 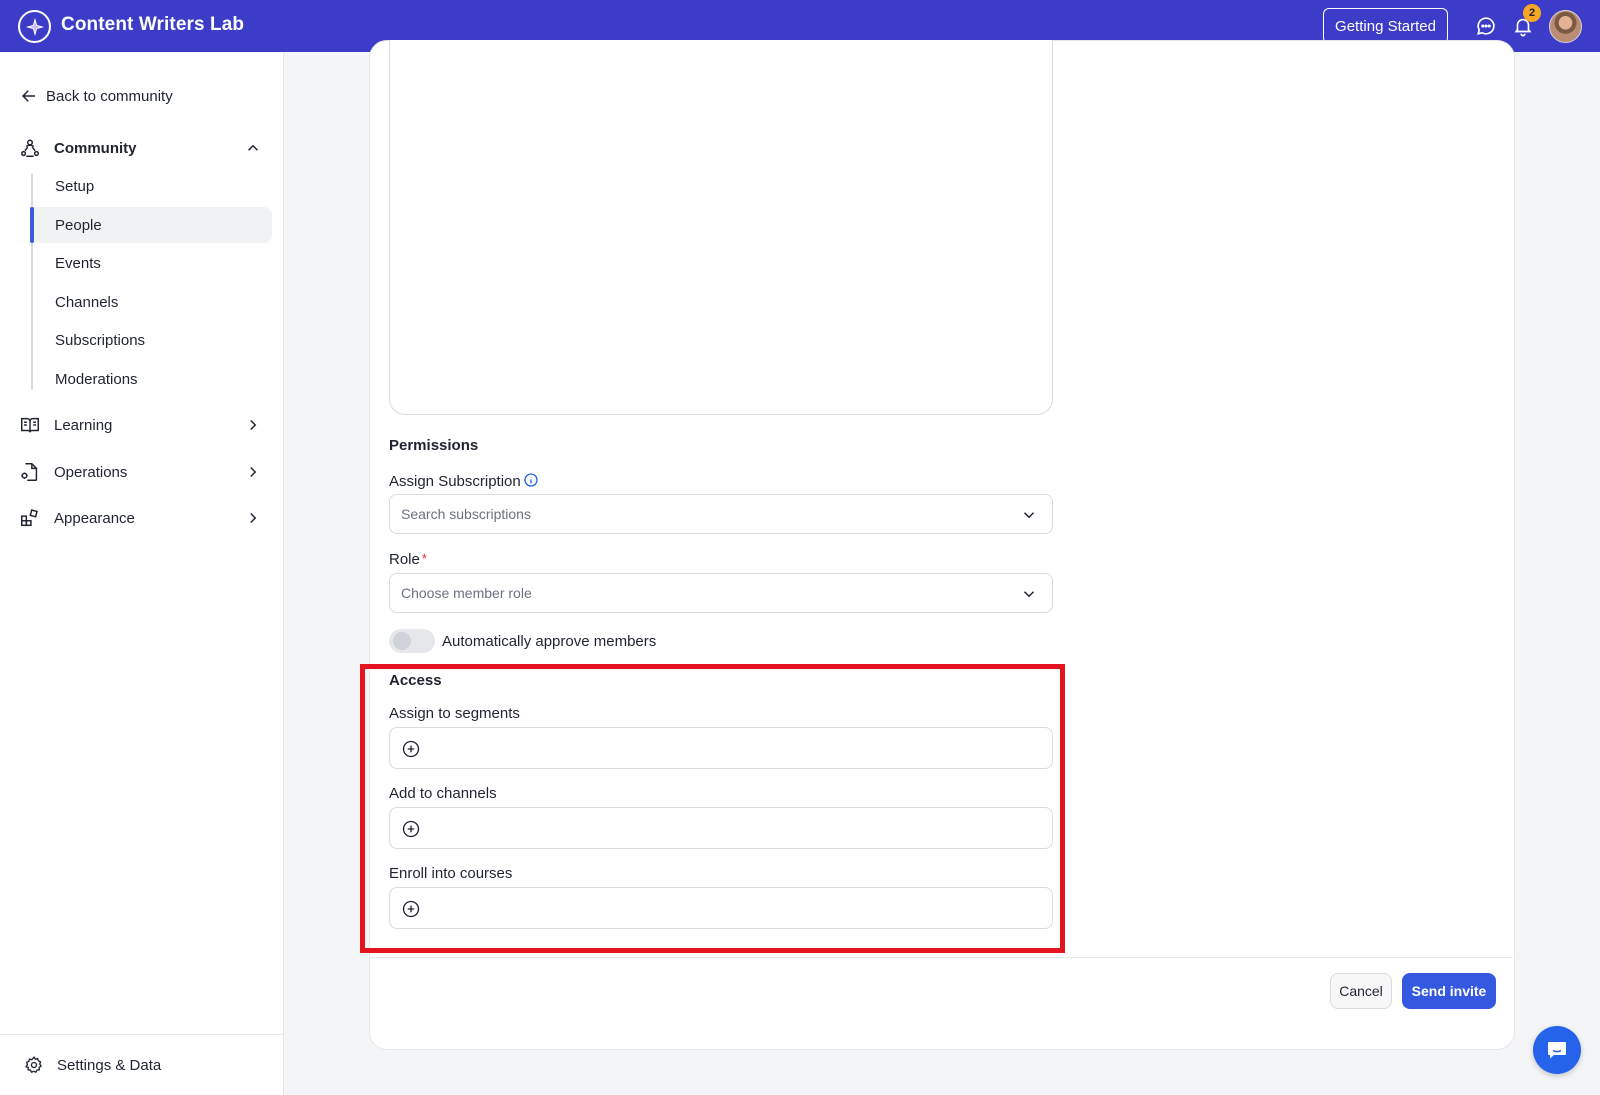 I want to click on sidebar-section-learning: Learning, so click(x=141, y=425).